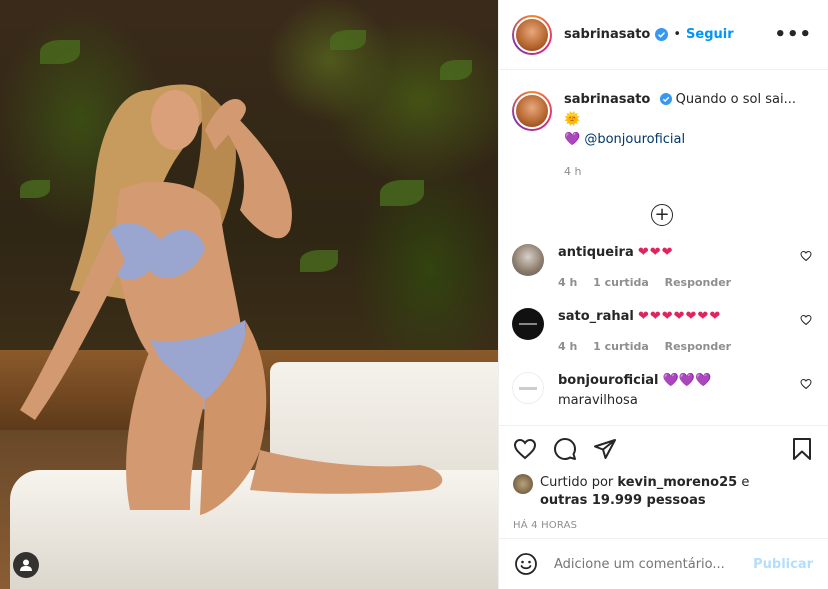 Image resolution: width=828 pixels, height=589 pixels. I want to click on caption-avatar, so click(532, 111).